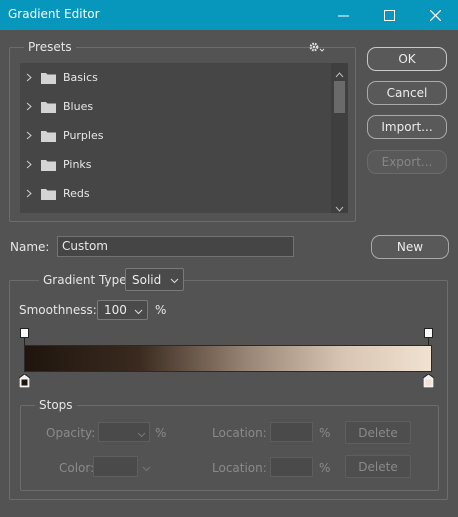  What do you see at coordinates (175, 193) in the screenshot?
I see `preset-folder-reds: Reds` at bounding box center [175, 193].